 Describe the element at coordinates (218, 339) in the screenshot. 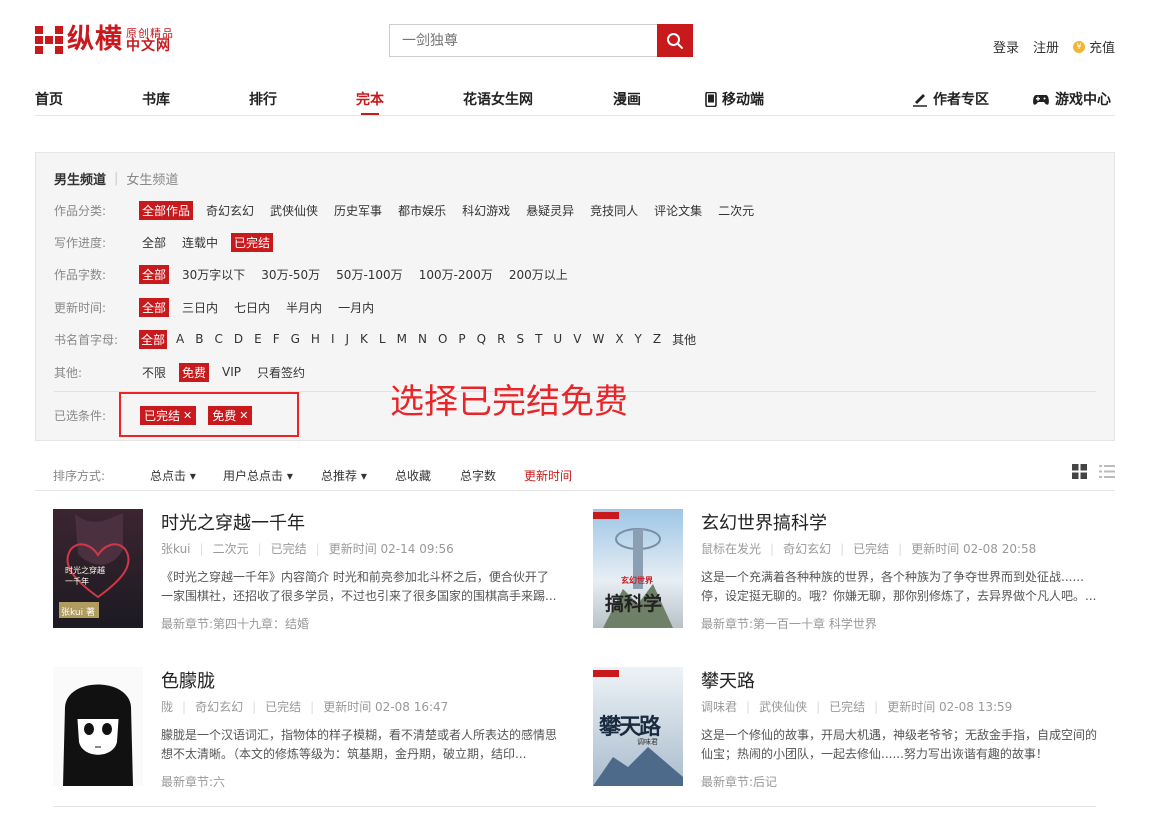

I see `filter-option: C` at that location.